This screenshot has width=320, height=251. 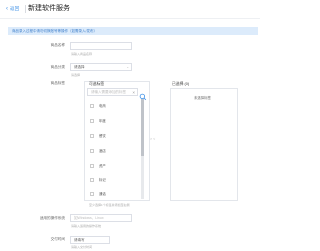 What do you see at coordinates (79, 239) in the screenshot?
I see `time-value: 请填写` at bounding box center [79, 239].